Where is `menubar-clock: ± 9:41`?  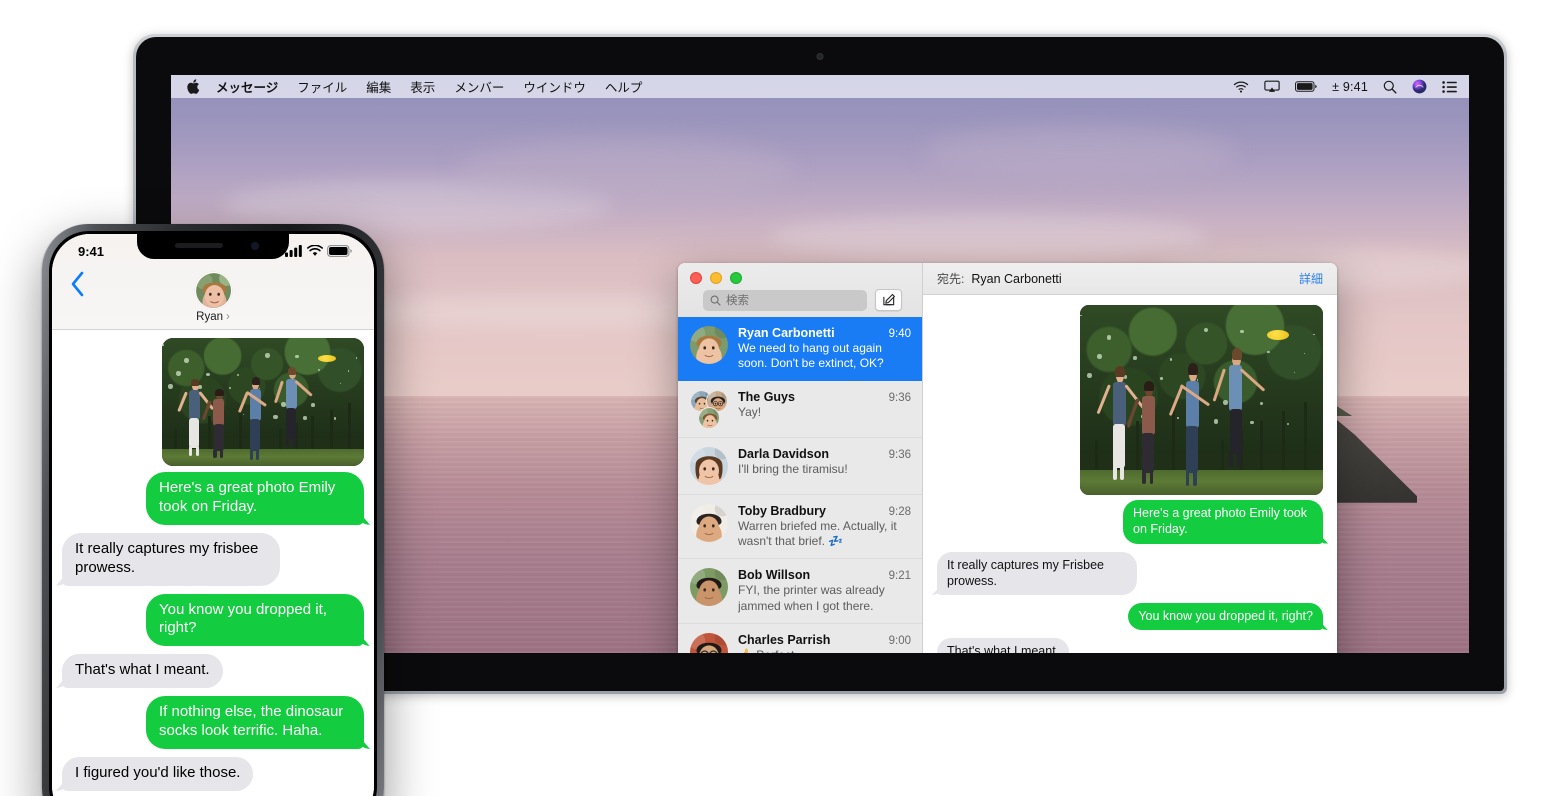
menubar-clock: ± 9:41 is located at coordinates (1350, 87).